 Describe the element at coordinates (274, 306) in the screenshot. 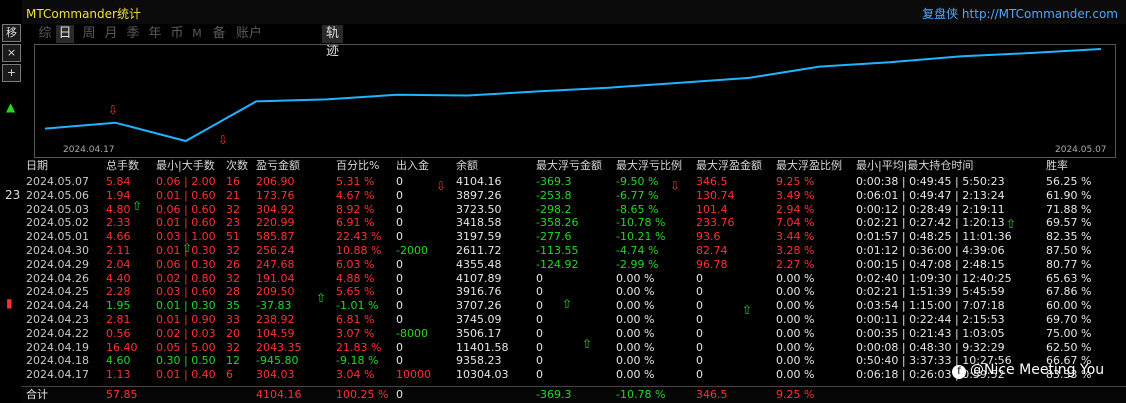

I see `cell-pnl: -37.83` at that location.